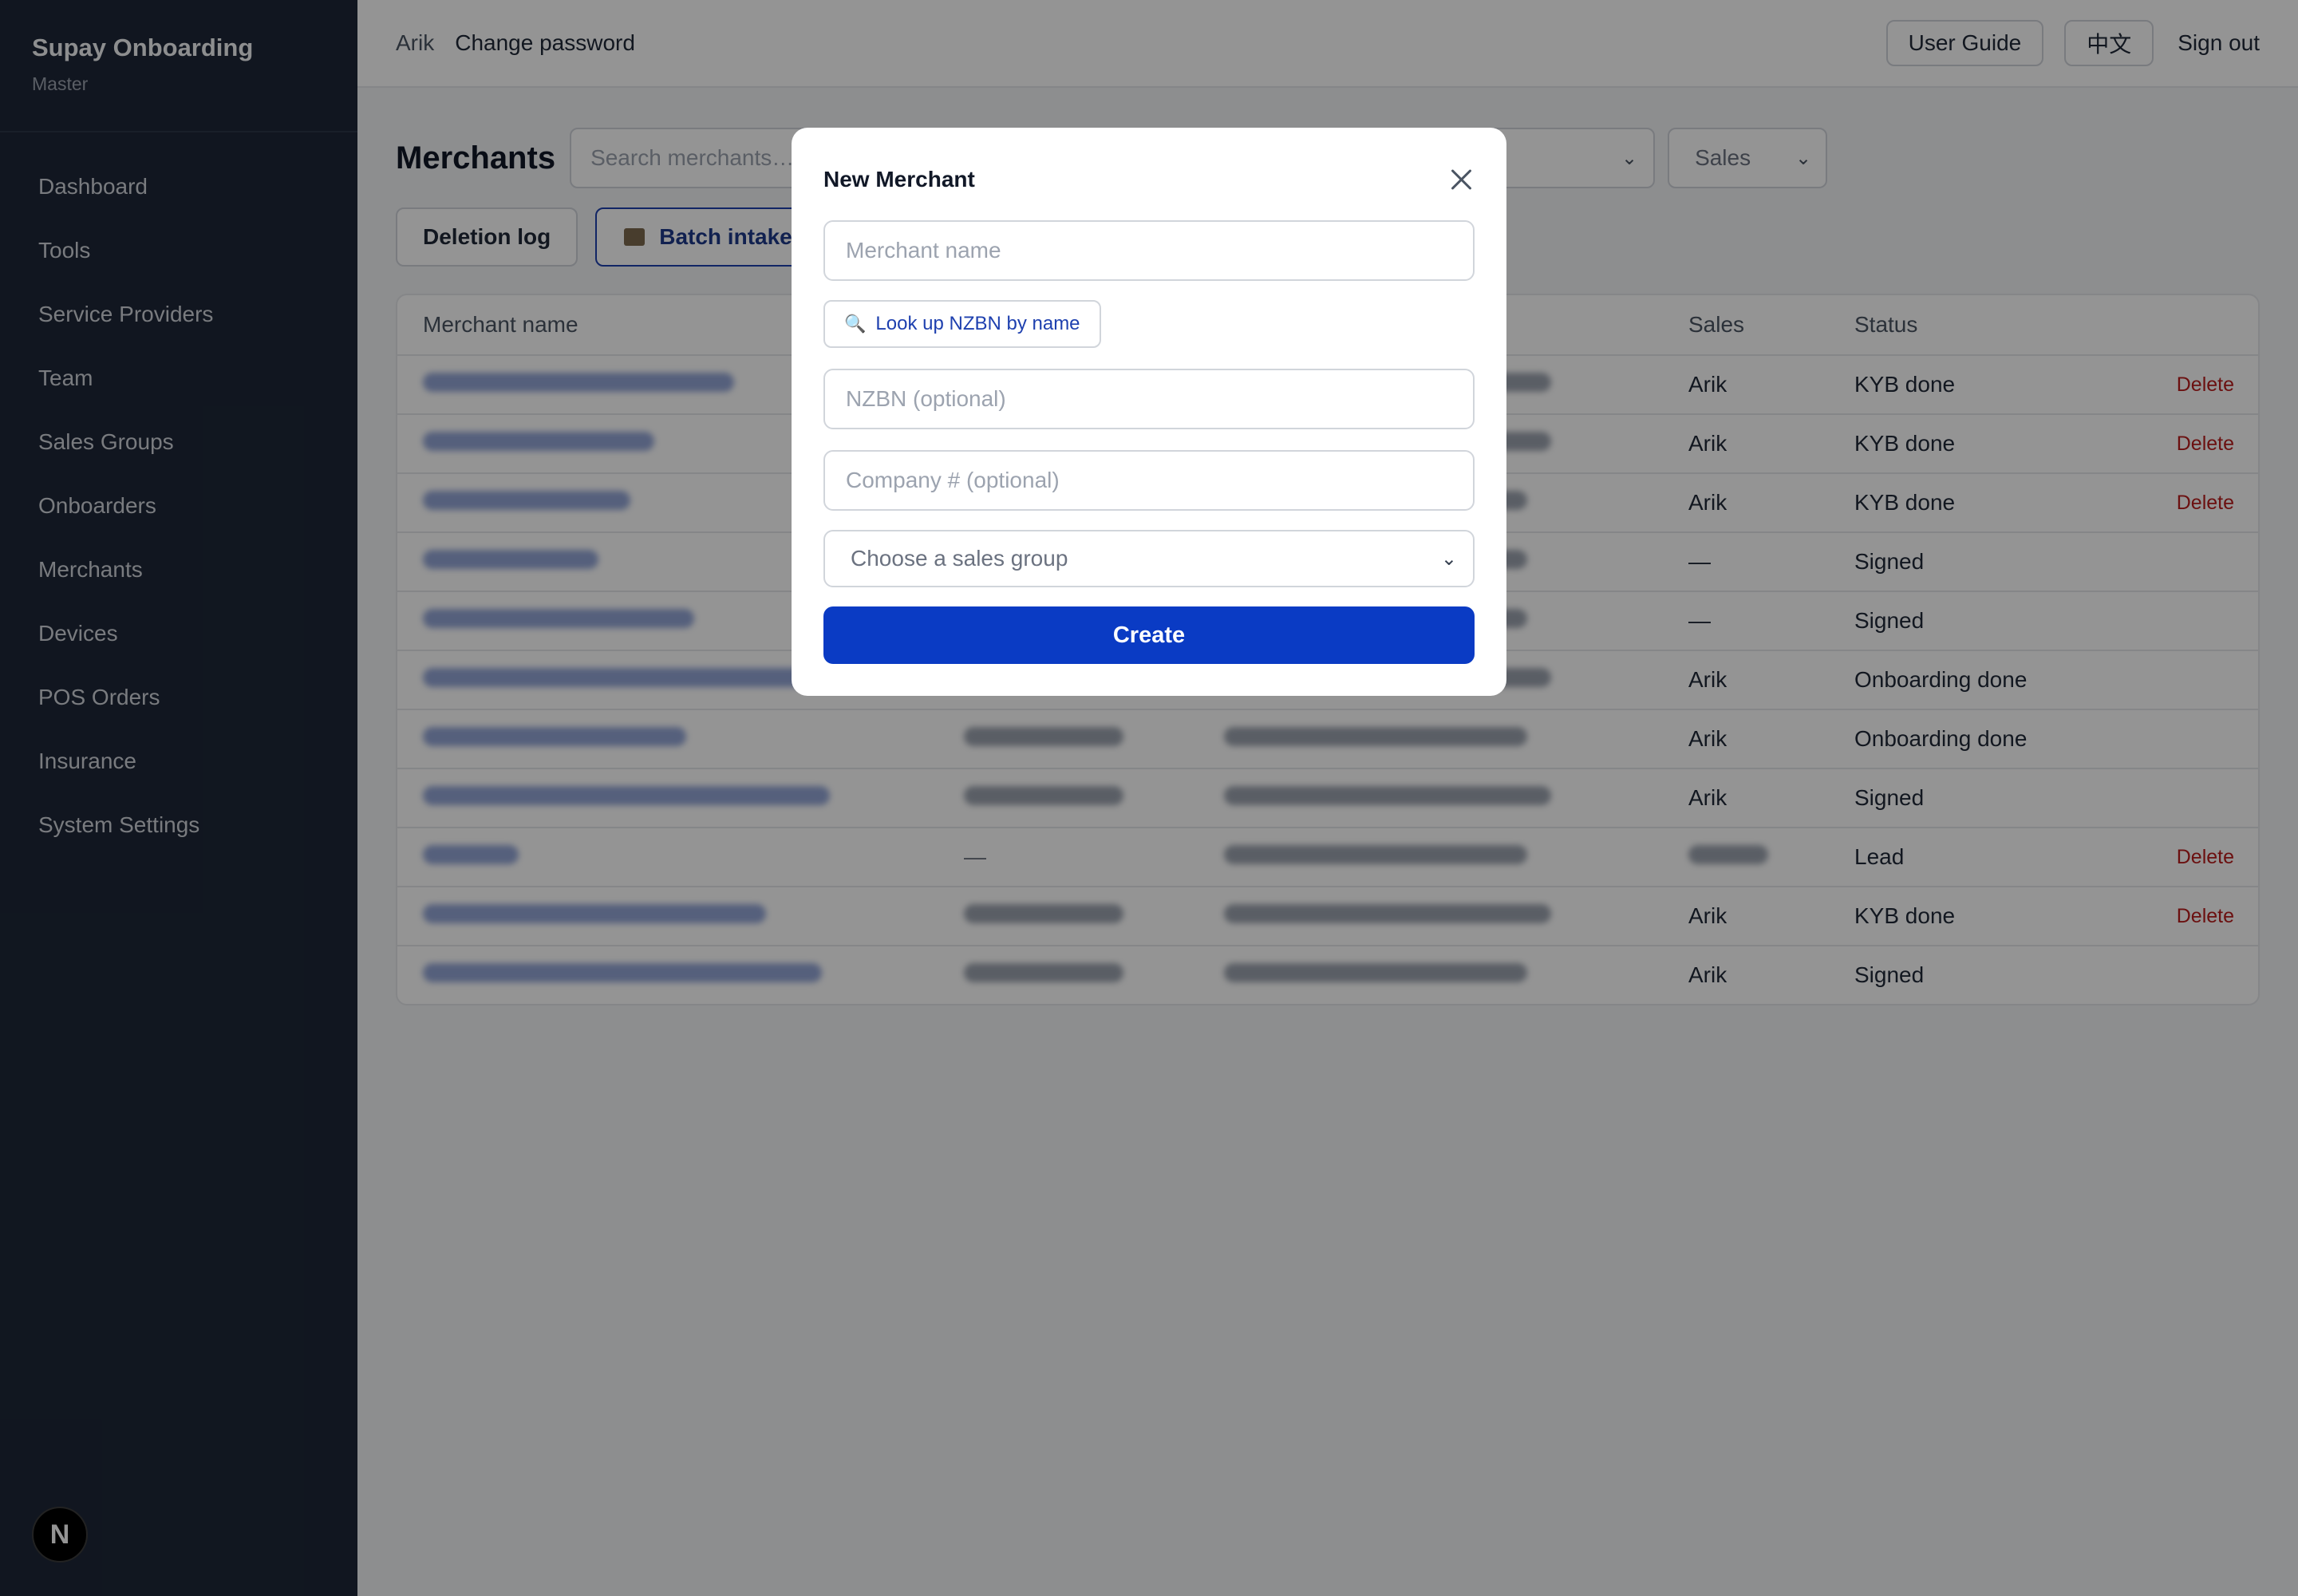  I want to click on sales-group-placeholder: Choose a sales group, so click(960, 558).